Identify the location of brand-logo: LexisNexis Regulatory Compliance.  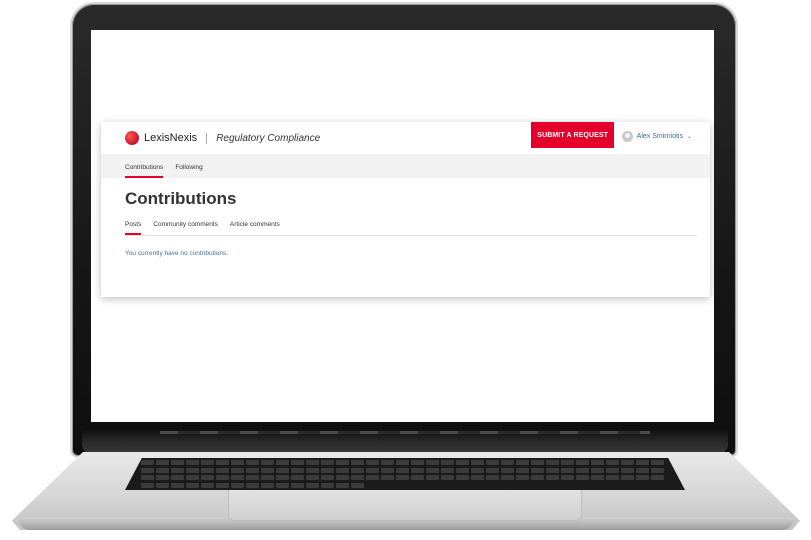
(222, 138).